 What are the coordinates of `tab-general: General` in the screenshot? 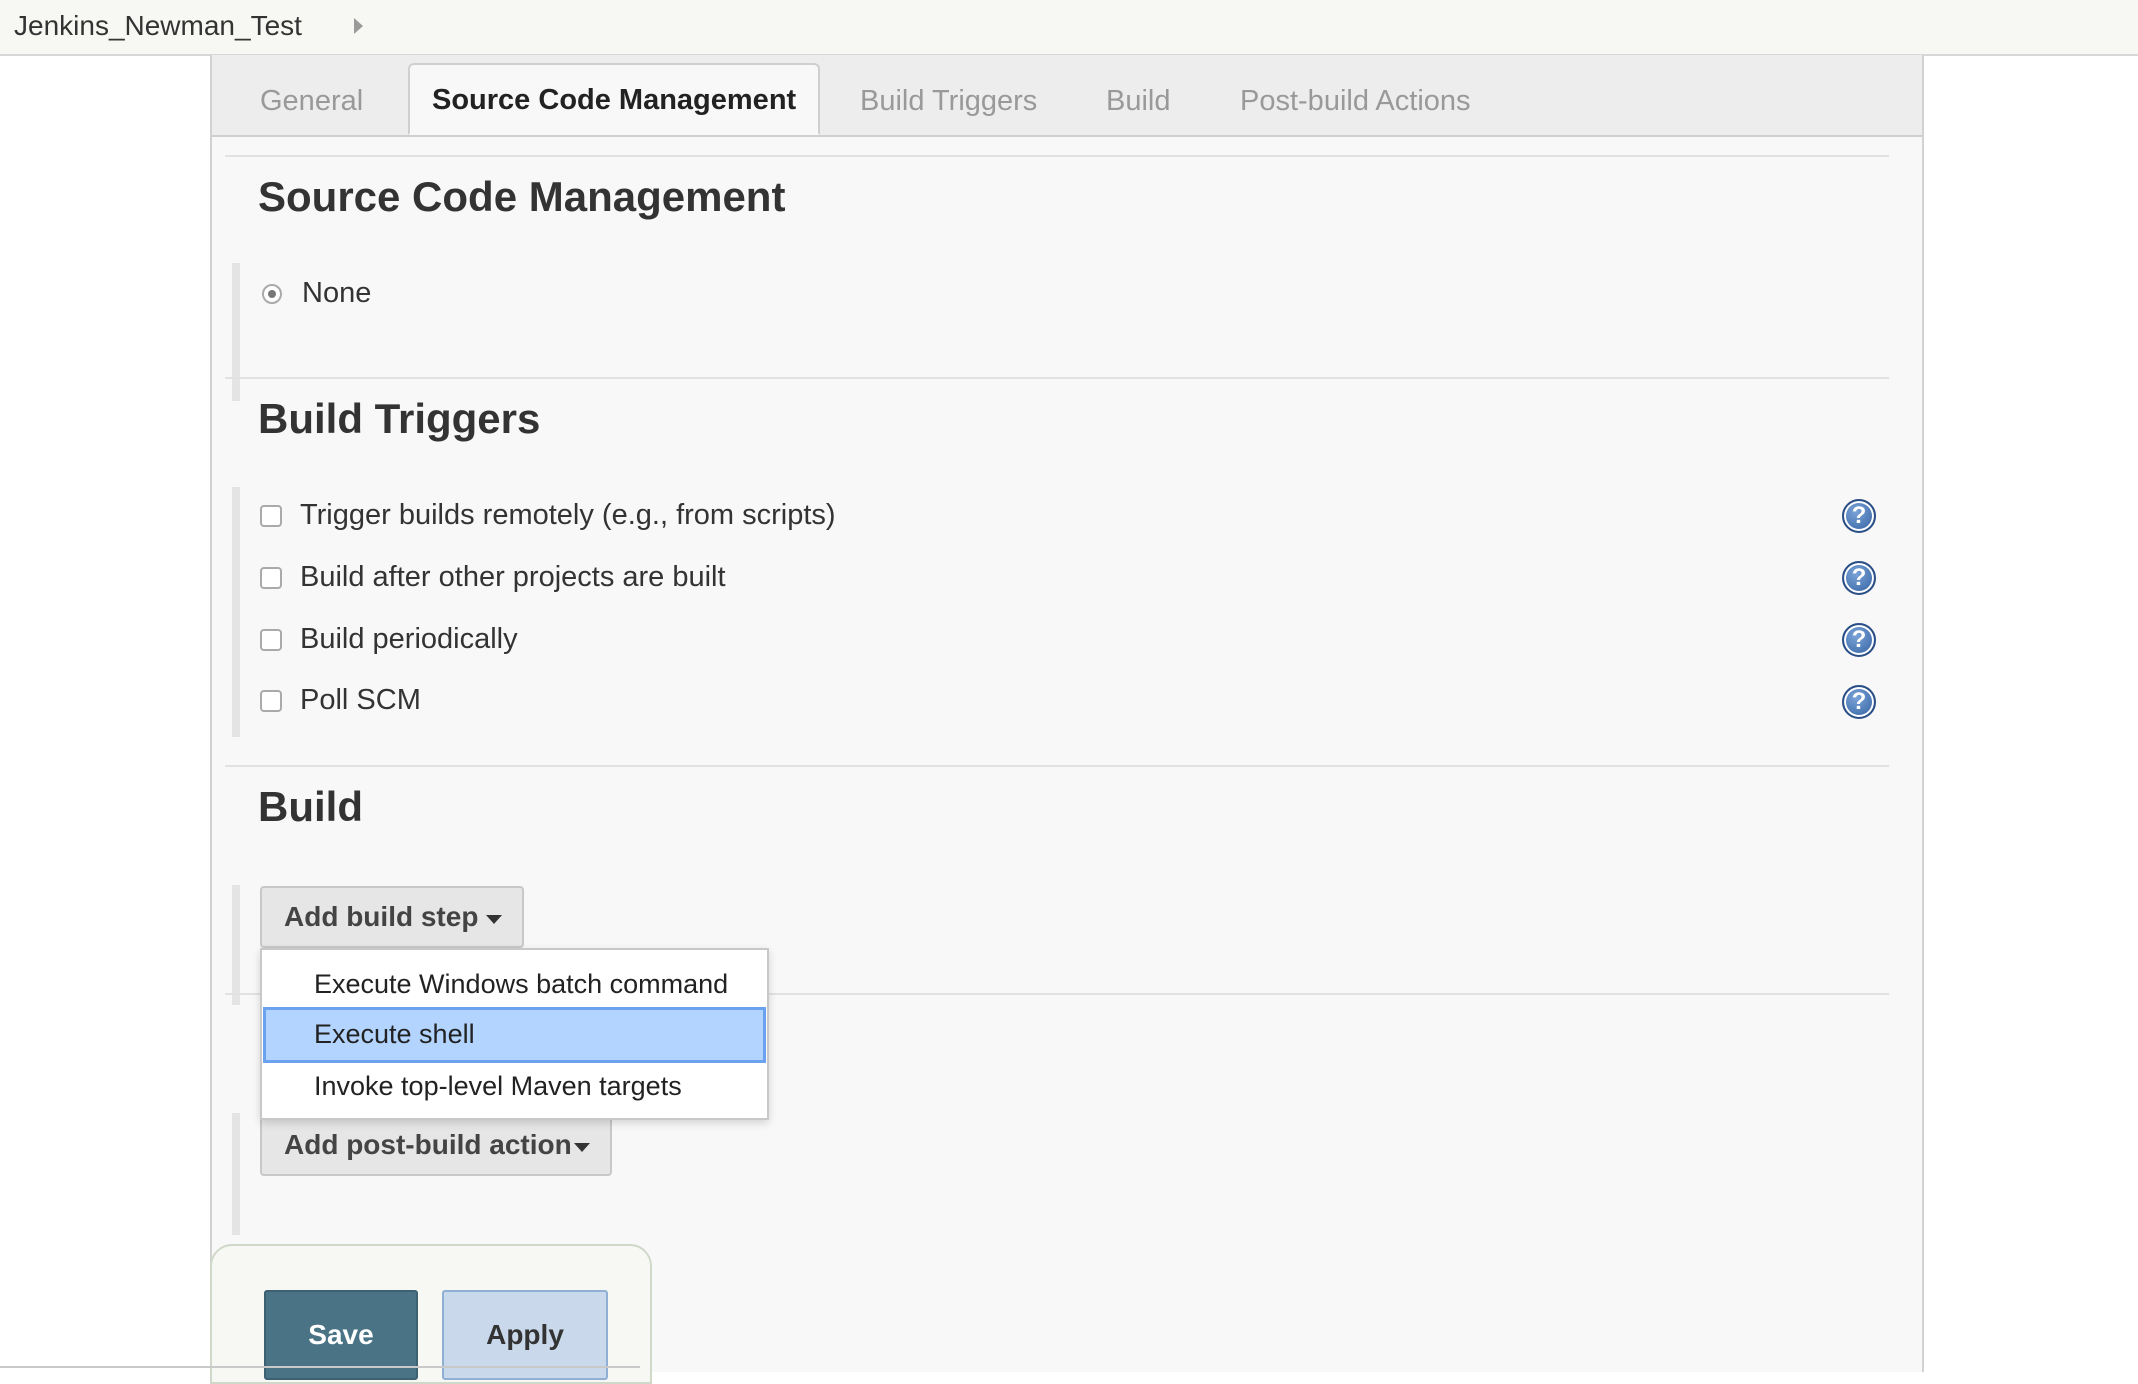 It's located at (311, 101).